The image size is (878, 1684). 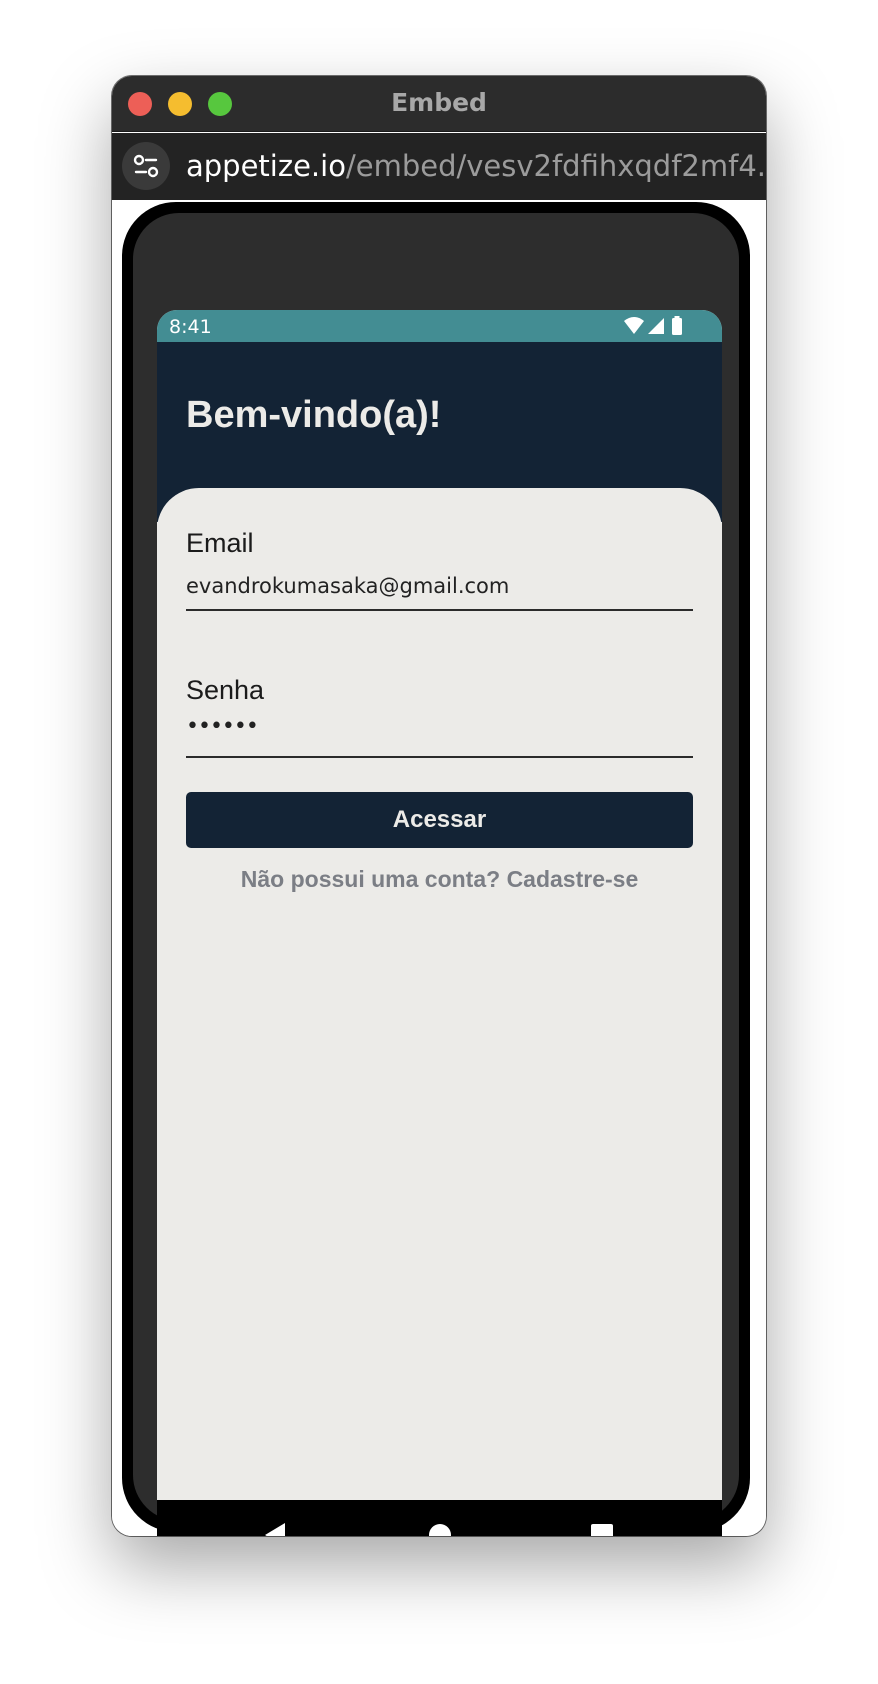 What do you see at coordinates (602, 1530) in the screenshot?
I see `recents-icon` at bounding box center [602, 1530].